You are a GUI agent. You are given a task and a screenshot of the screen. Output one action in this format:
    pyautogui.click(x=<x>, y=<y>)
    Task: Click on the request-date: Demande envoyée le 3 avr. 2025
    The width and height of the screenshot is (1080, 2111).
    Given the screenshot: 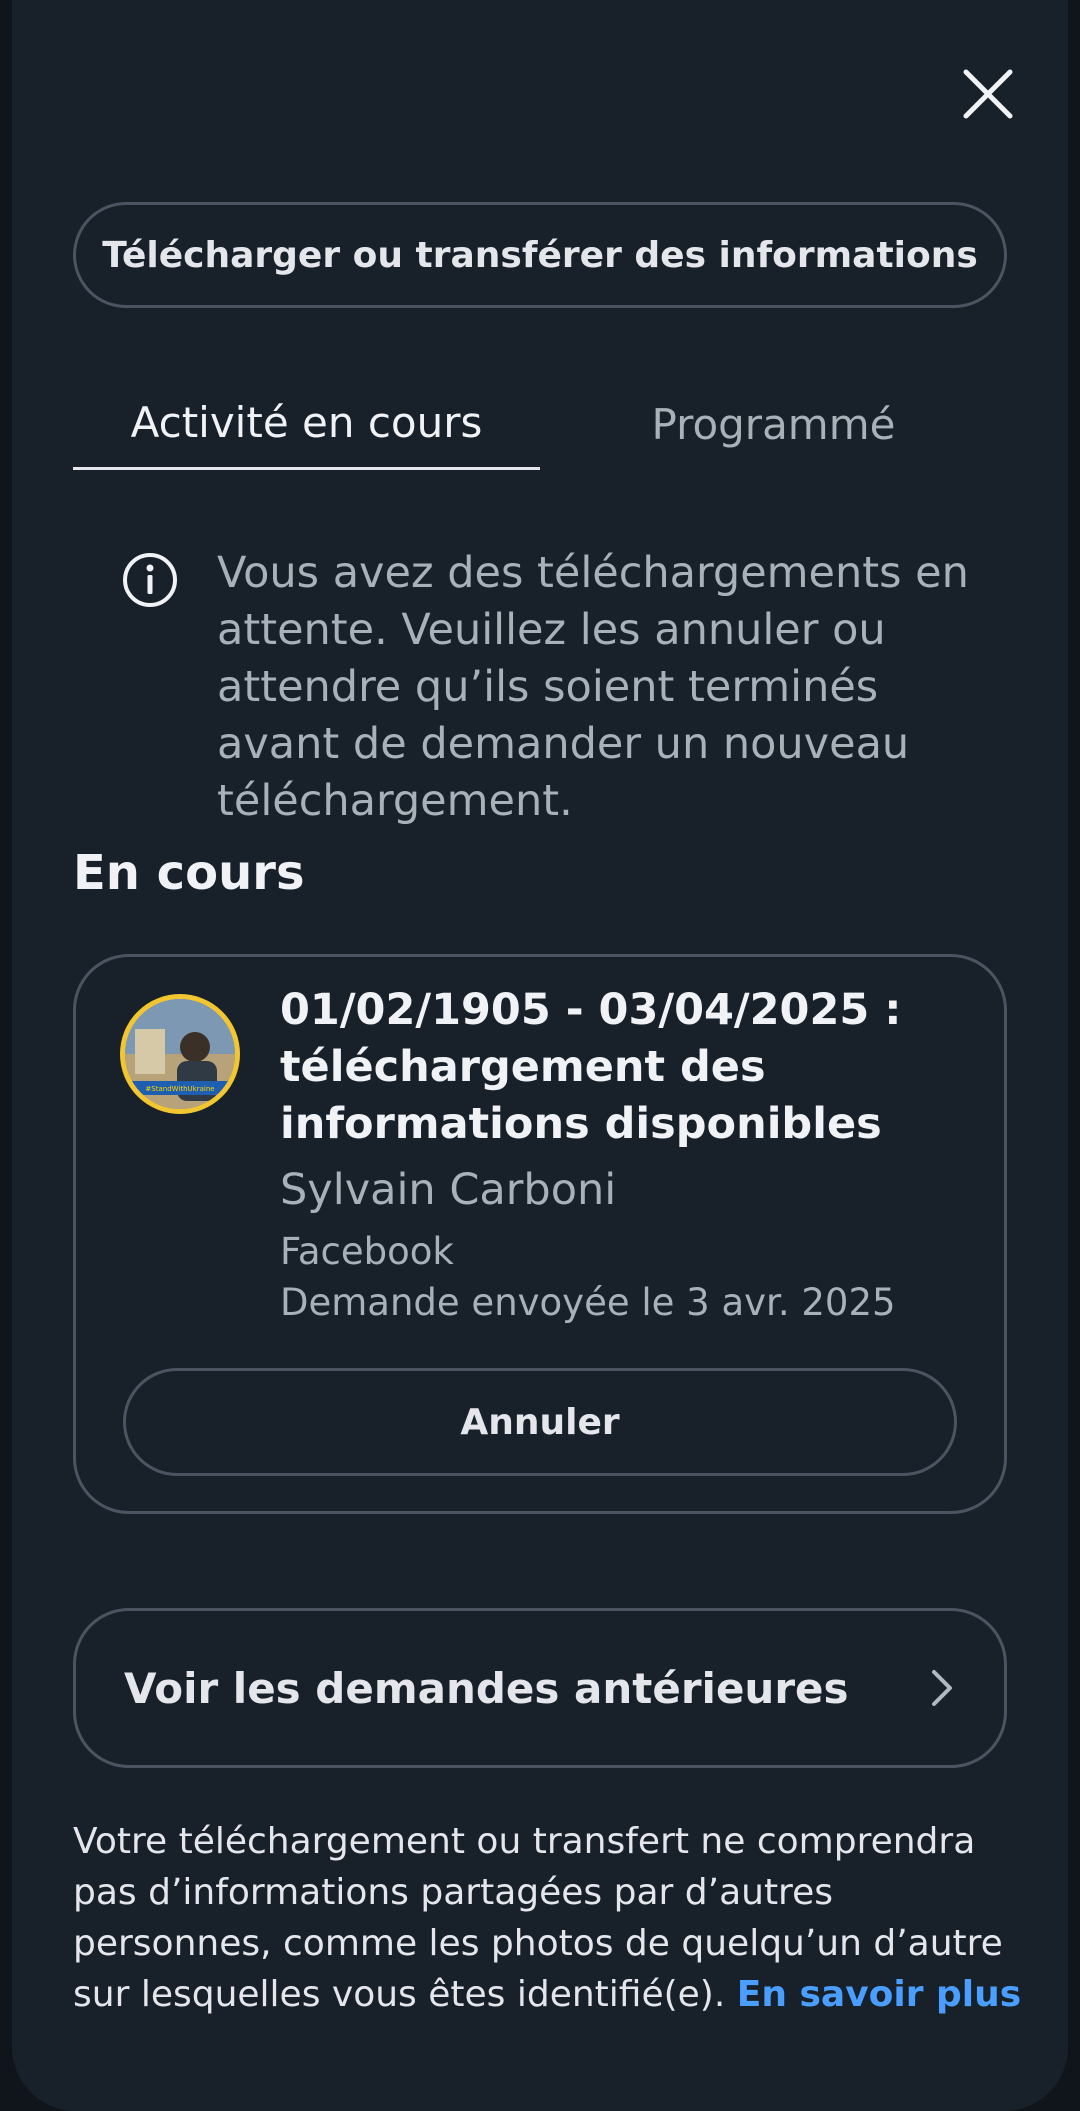 What is the action you would take?
    pyautogui.click(x=588, y=1302)
    